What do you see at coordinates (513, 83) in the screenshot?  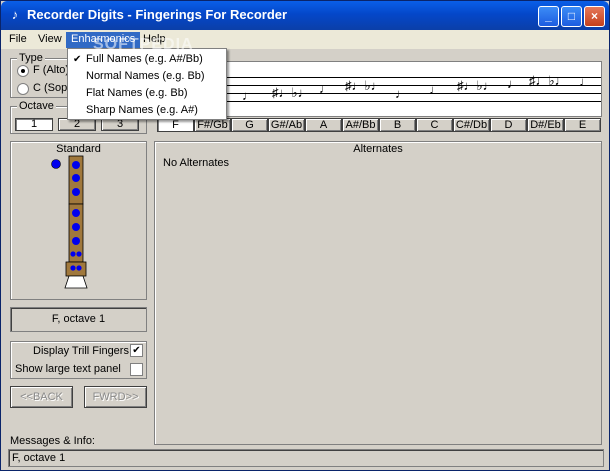 I see `note-d-glyph: ♩` at bounding box center [513, 83].